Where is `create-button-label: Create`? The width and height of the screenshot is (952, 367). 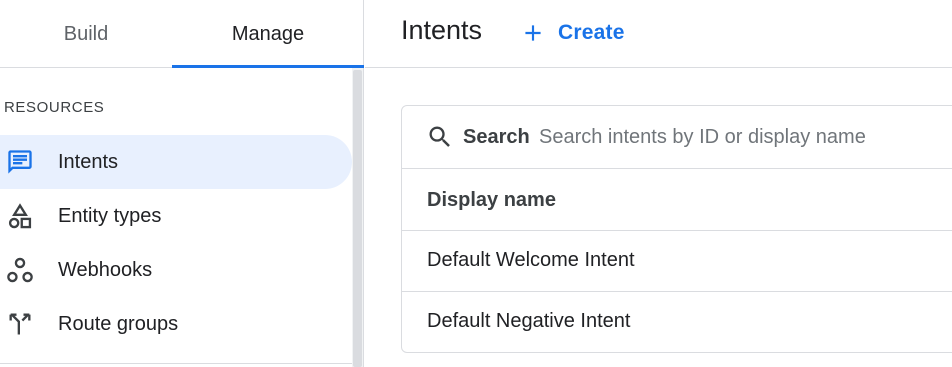
create-button-label: Create is located at coordinates (591, 32).